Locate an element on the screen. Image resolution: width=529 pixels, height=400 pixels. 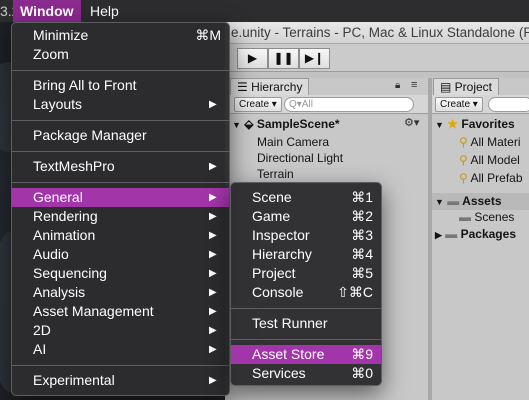
menu-item-test-runner: Test Runner is located at coordinates (306, 323).